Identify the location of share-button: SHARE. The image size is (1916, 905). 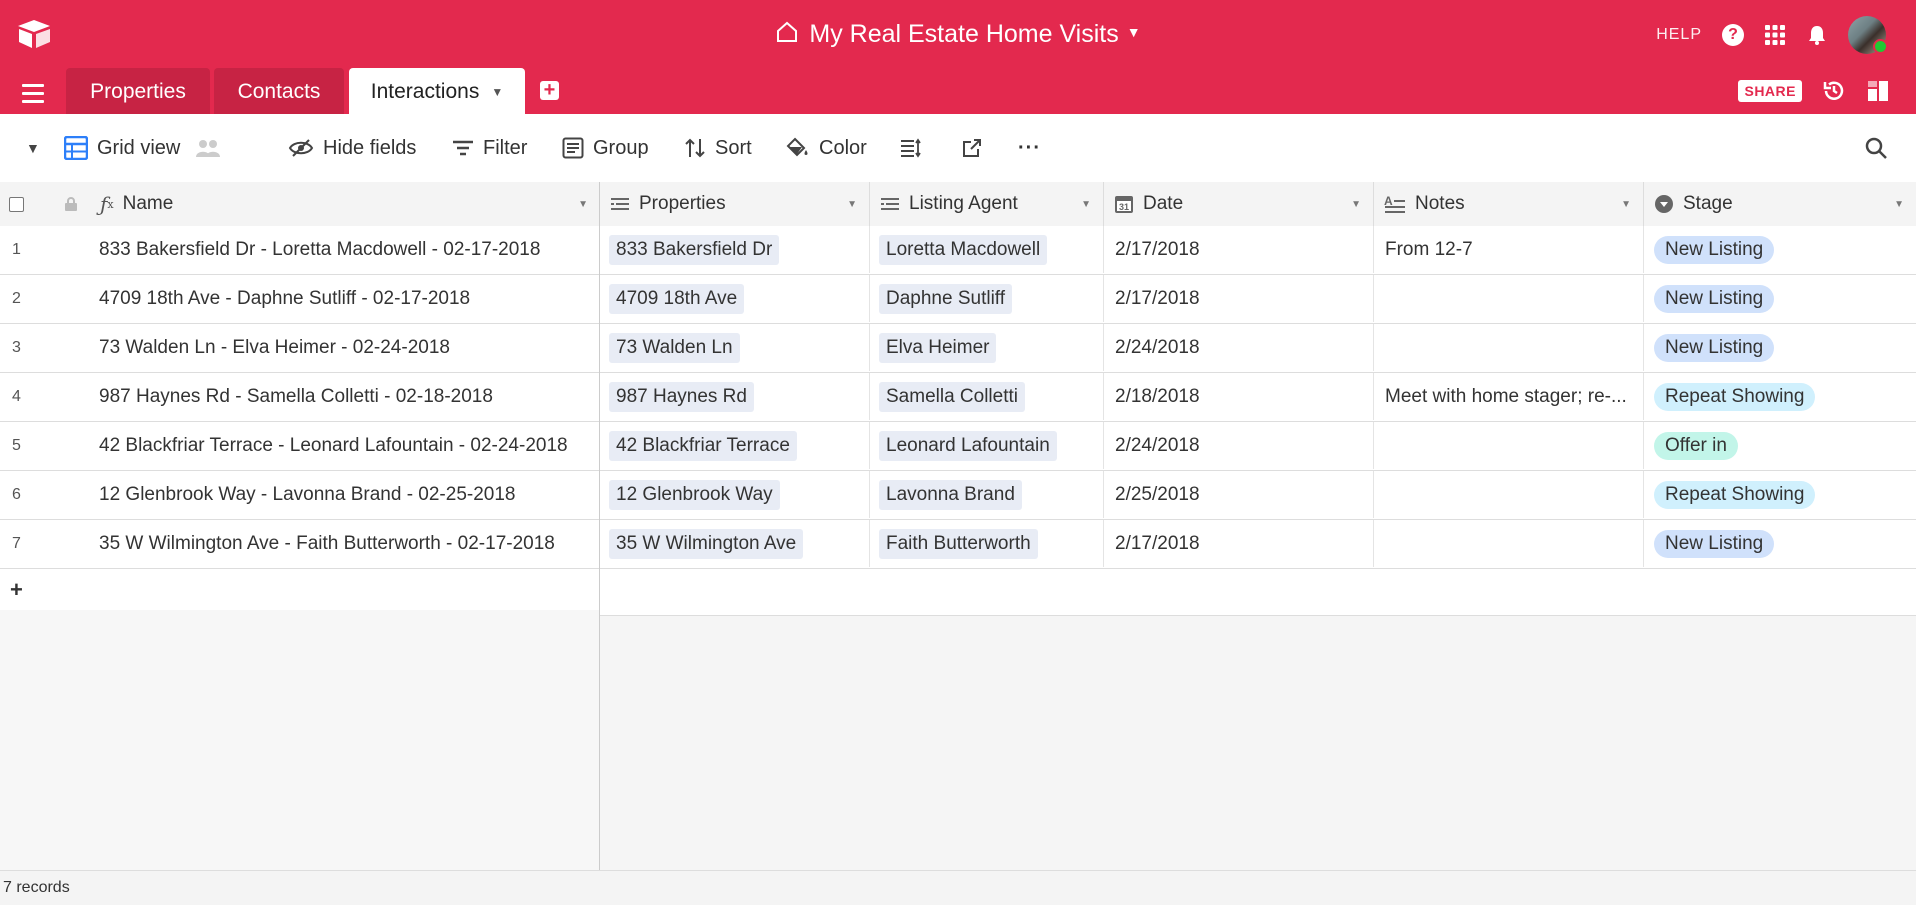
(1770, 91).